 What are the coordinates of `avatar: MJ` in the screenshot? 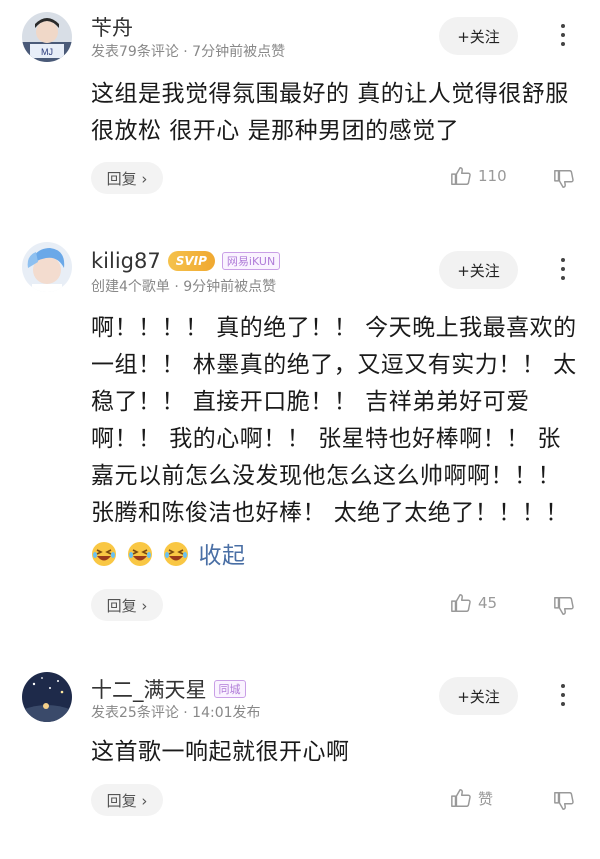 It's located at (47, 37).